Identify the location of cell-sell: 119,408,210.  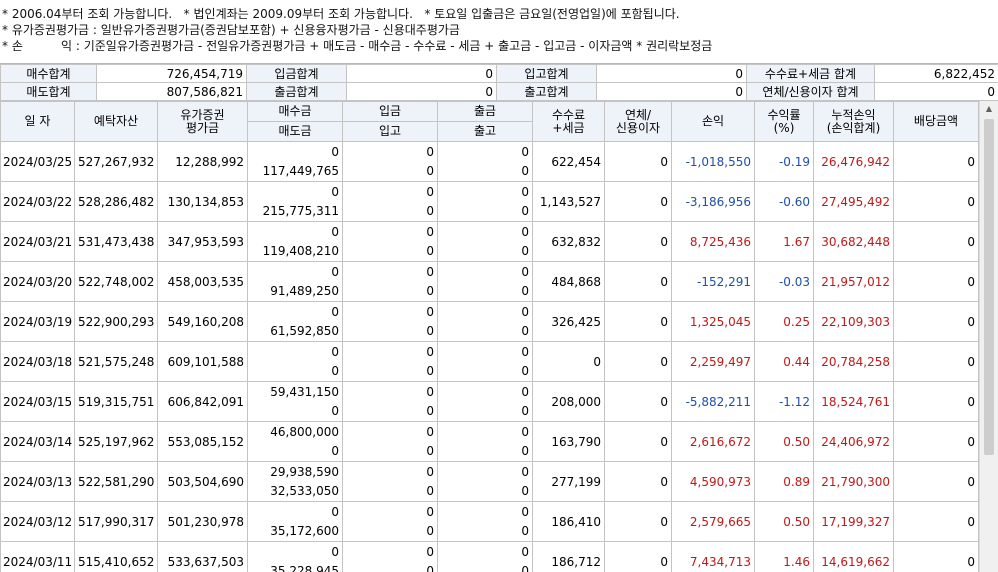
(295, 251).